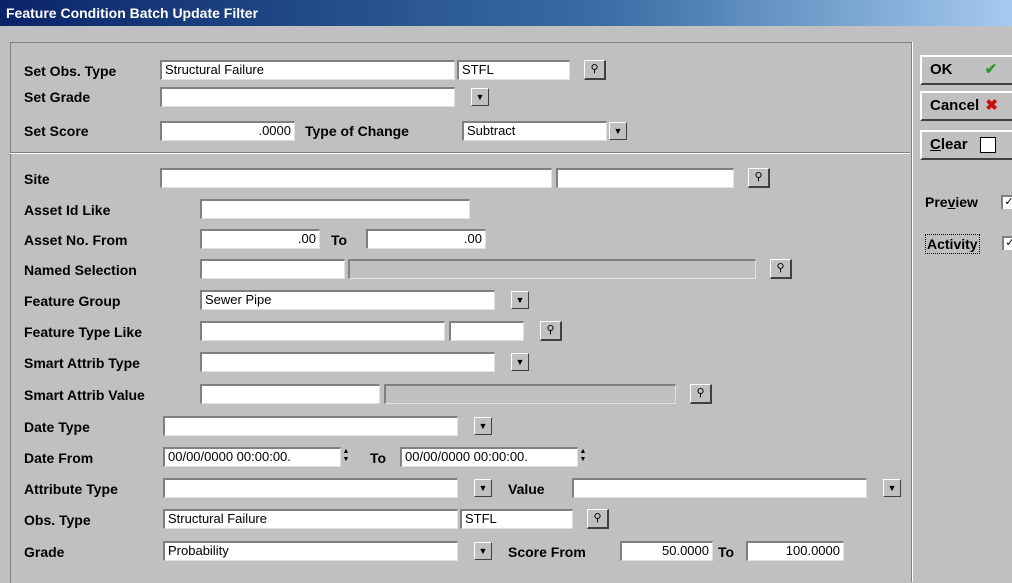  What do you see at coordinates (356, 178) in the screenshot?
I see `site-field` at bounding box center [356, 178].